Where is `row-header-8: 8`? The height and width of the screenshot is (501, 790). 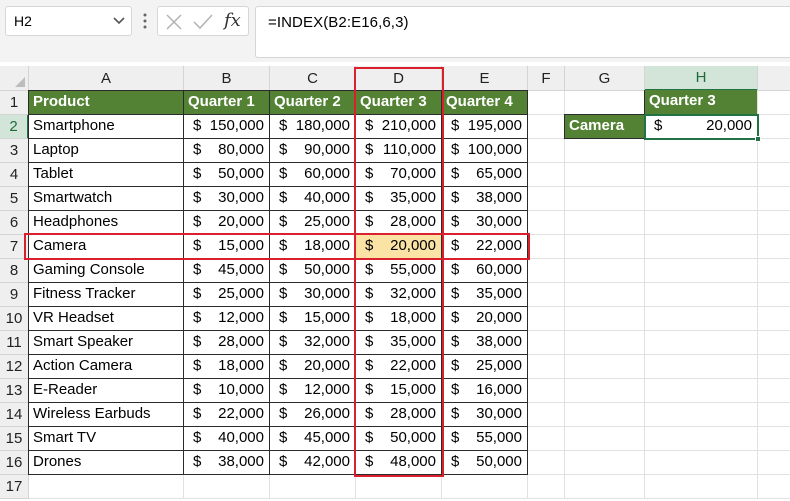 row-header-8: 8 is located at coordinates (14, 271).